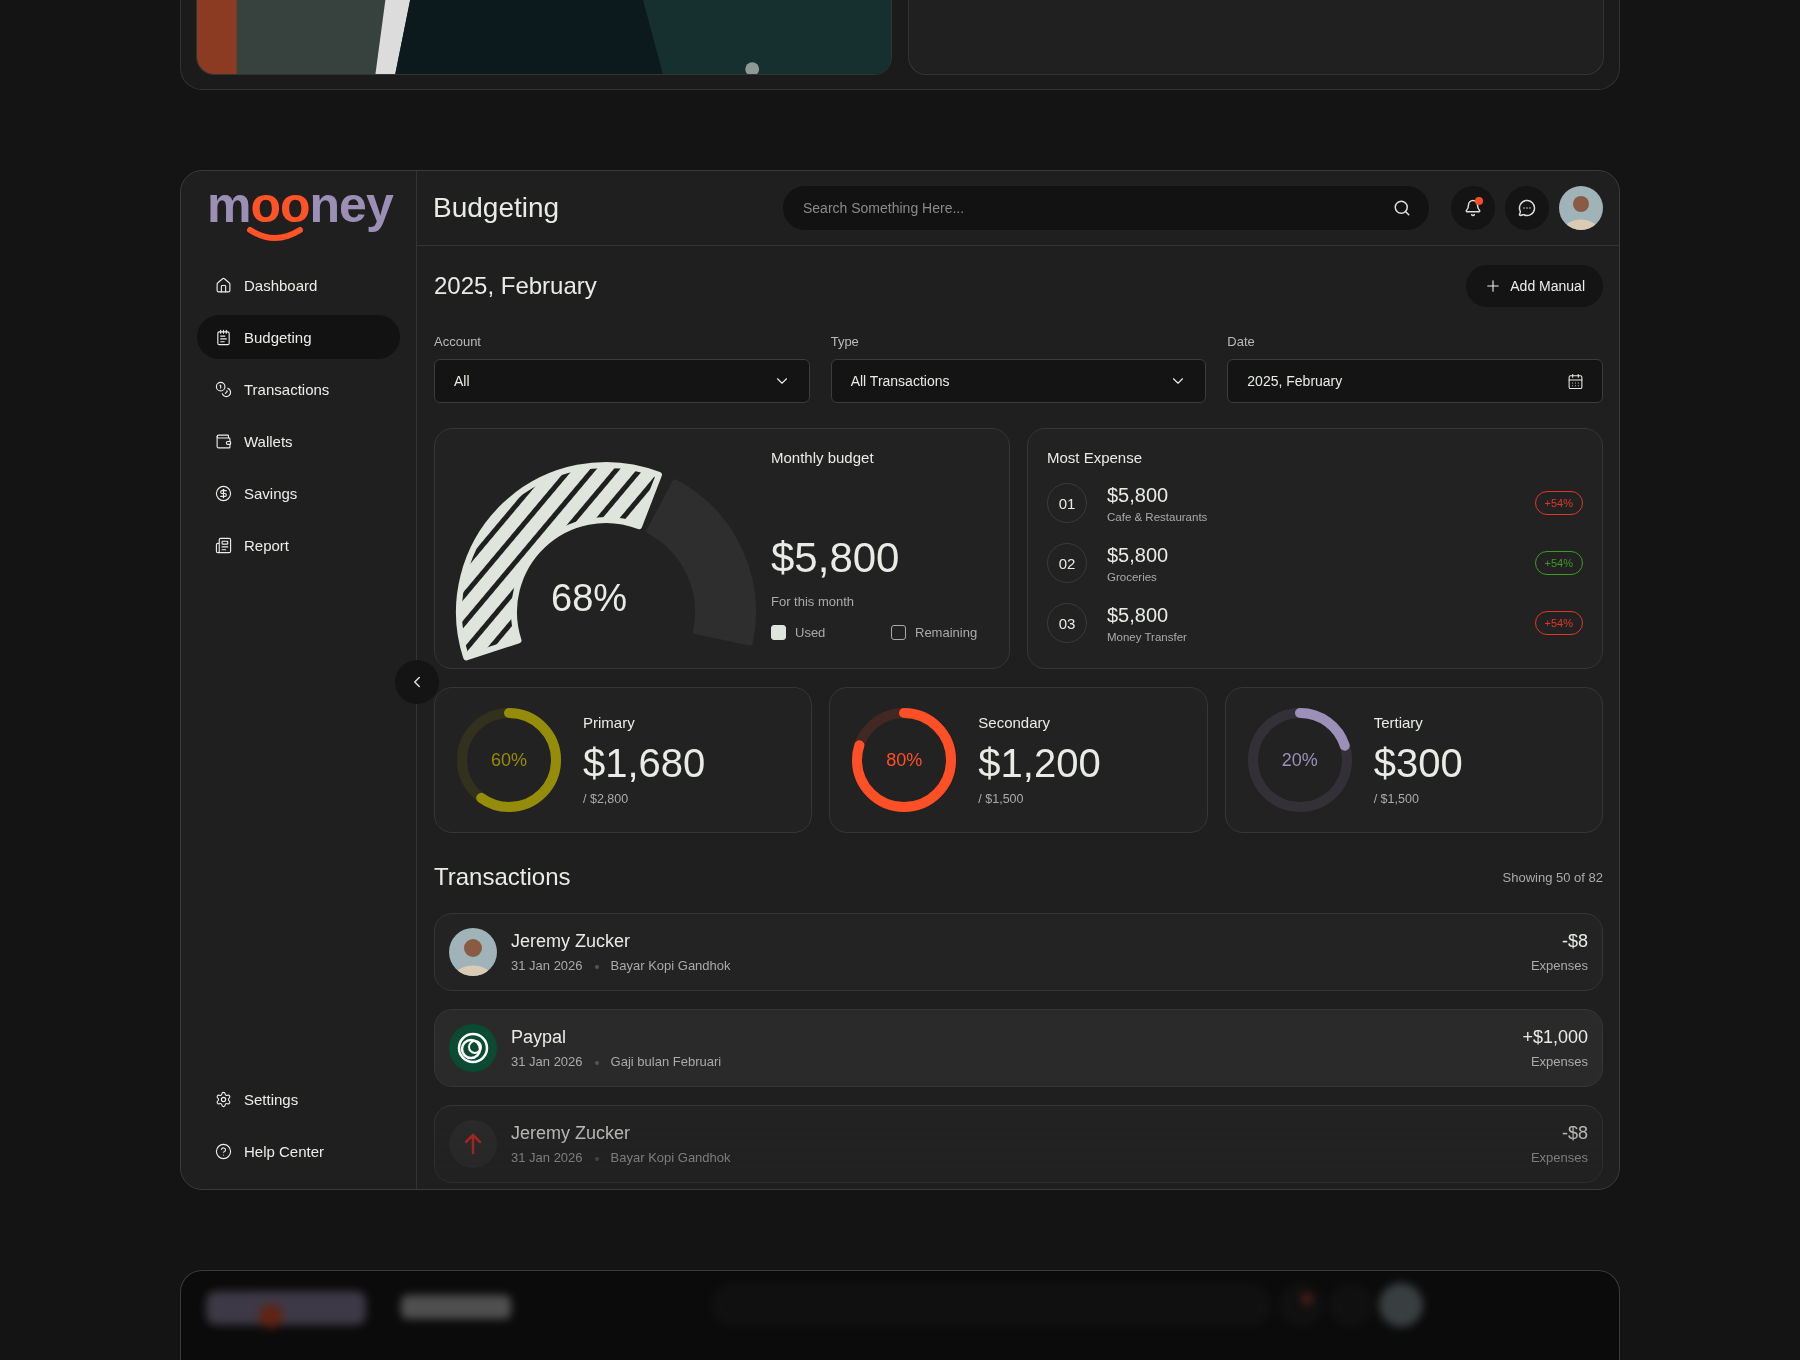 The image size is (1800, 1360). I want to click on transaction-note: Gaji bulan Februari, so click(666, 1061).